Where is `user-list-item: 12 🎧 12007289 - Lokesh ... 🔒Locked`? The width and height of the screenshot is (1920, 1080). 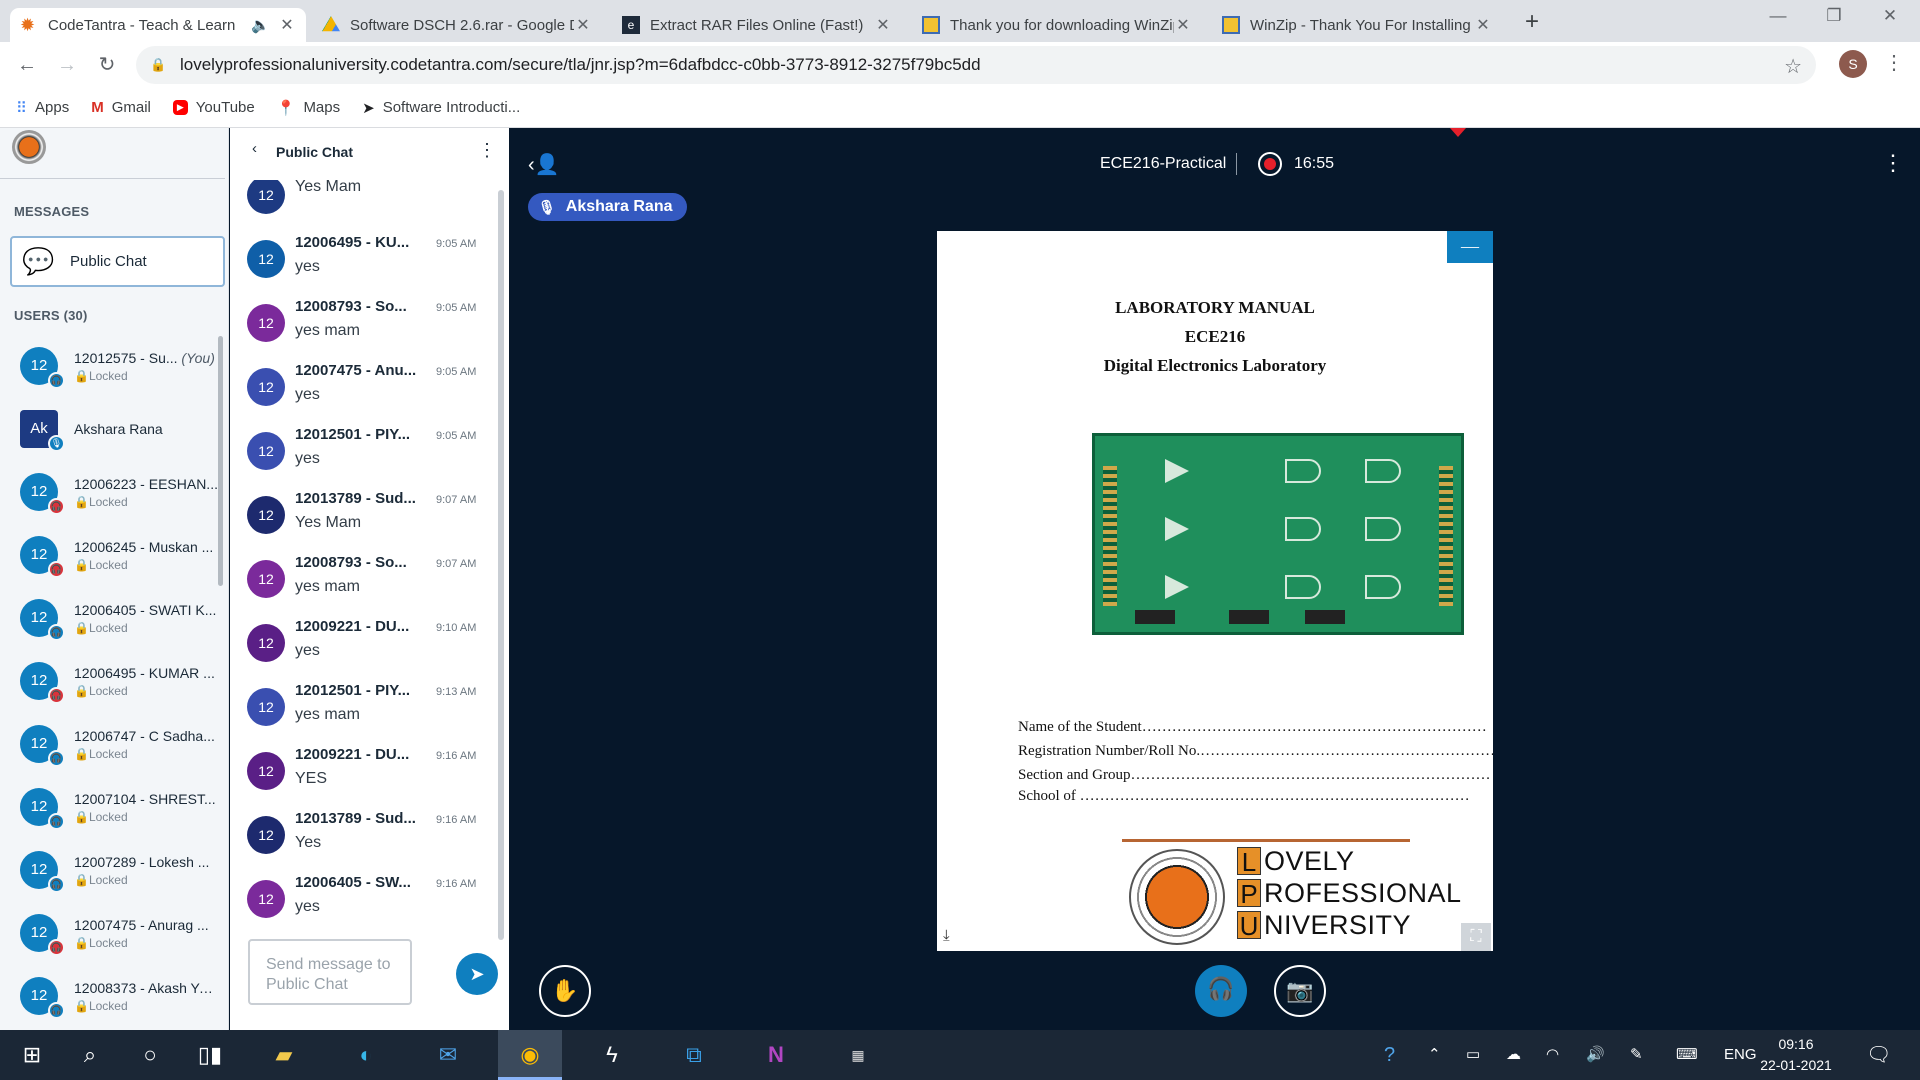 user-list-item: 12 🎧 12007289 - Lokesh ... 🔒Locked is located at coordinates (111, 869).